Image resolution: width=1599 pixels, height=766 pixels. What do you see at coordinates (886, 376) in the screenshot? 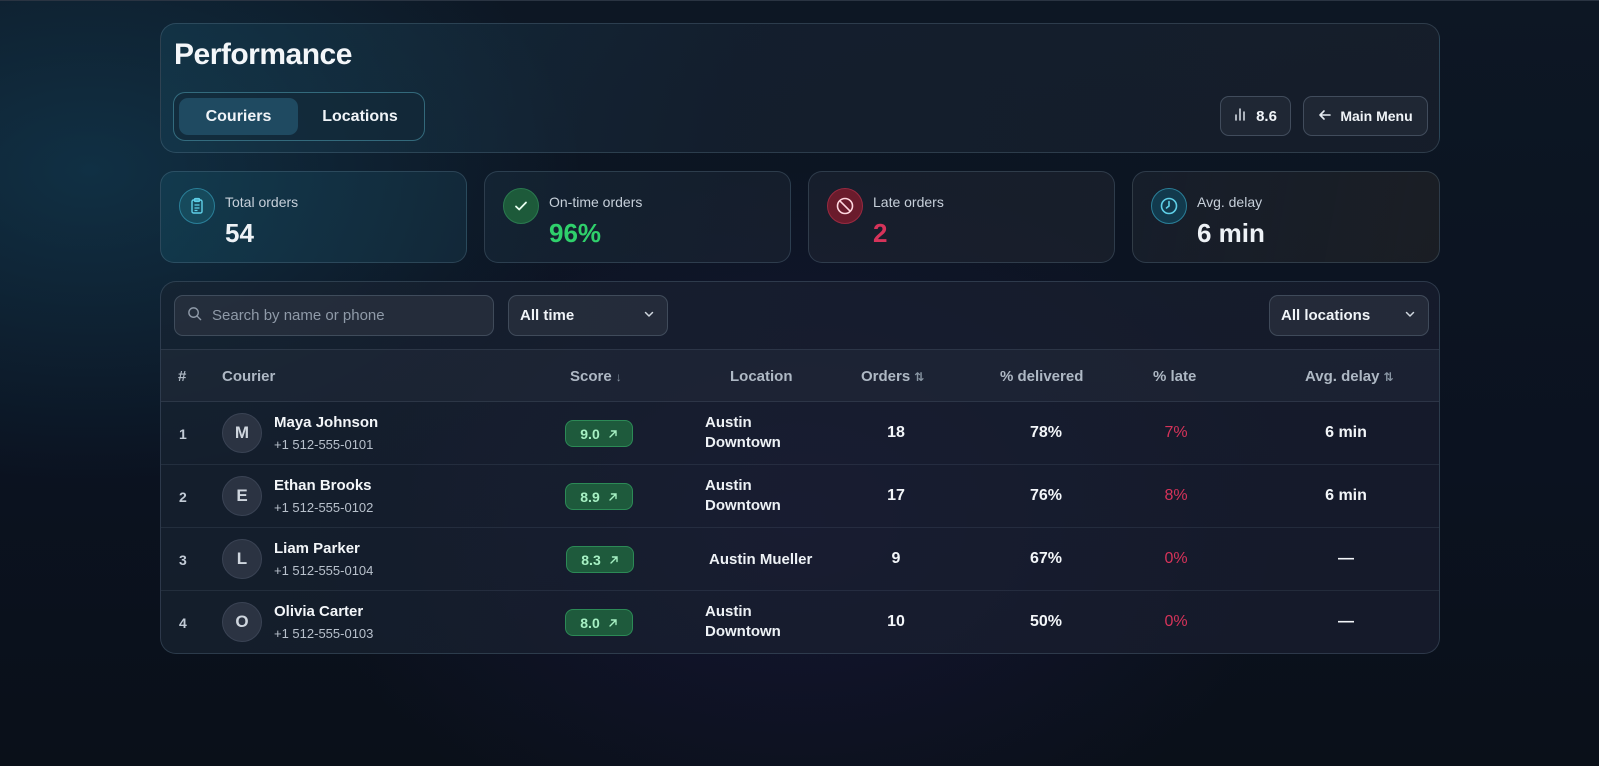
I see `col-header-orders-label: Orders` at bounding box center [886, 376].